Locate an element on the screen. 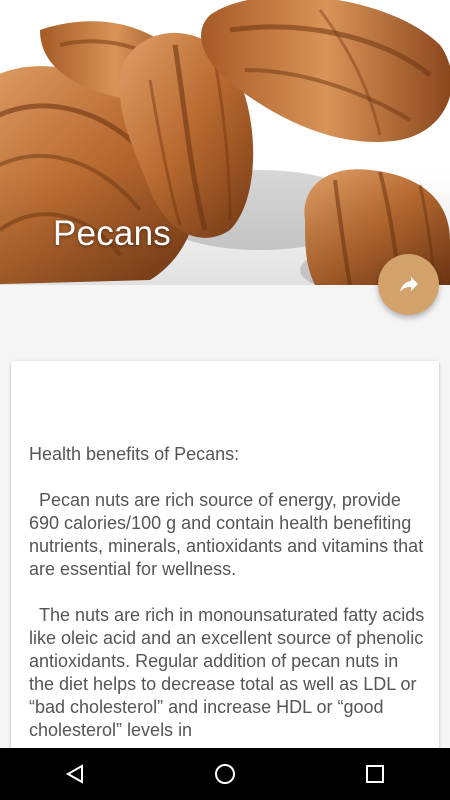  back-button is located at coordinates (32, 58).